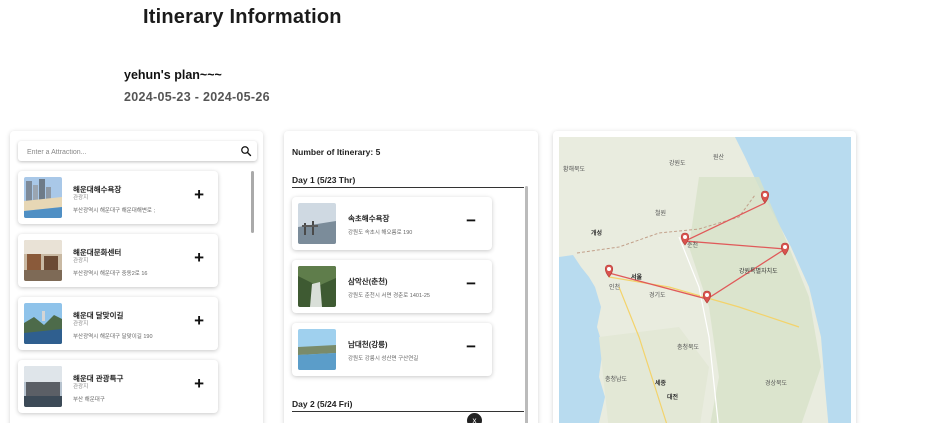 The image size is (940, 423). What do you see at coordinates (719, 157) in the screenshot?
I see `map-label: 원산` at bounding box center [719, 157].